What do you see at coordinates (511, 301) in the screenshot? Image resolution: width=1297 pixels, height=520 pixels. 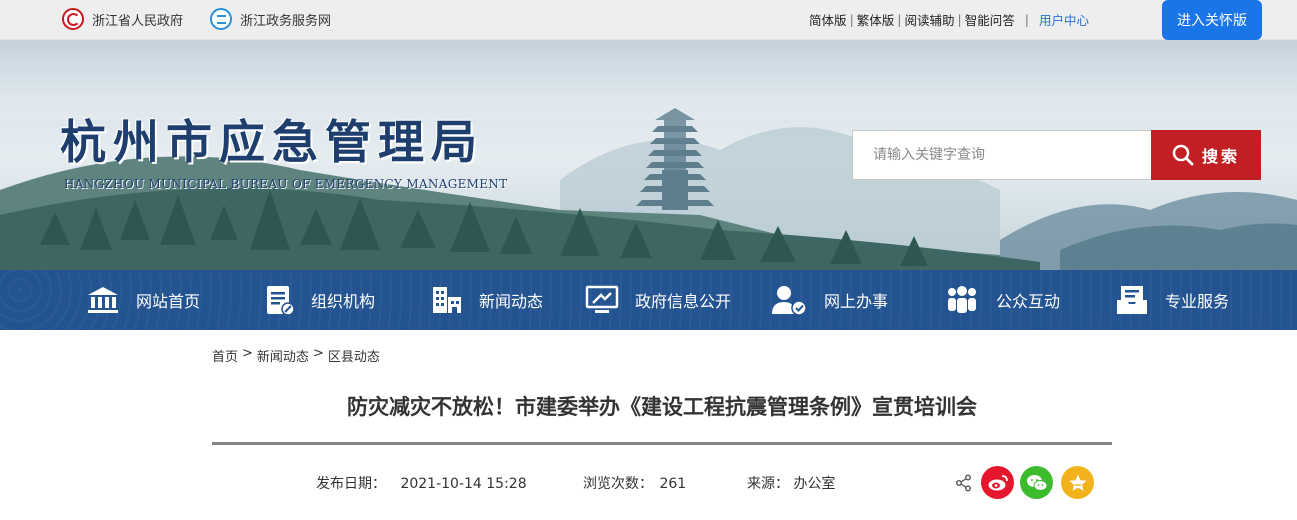 I see `nav-label: 新闻动态` at bounding box center [511, 301].